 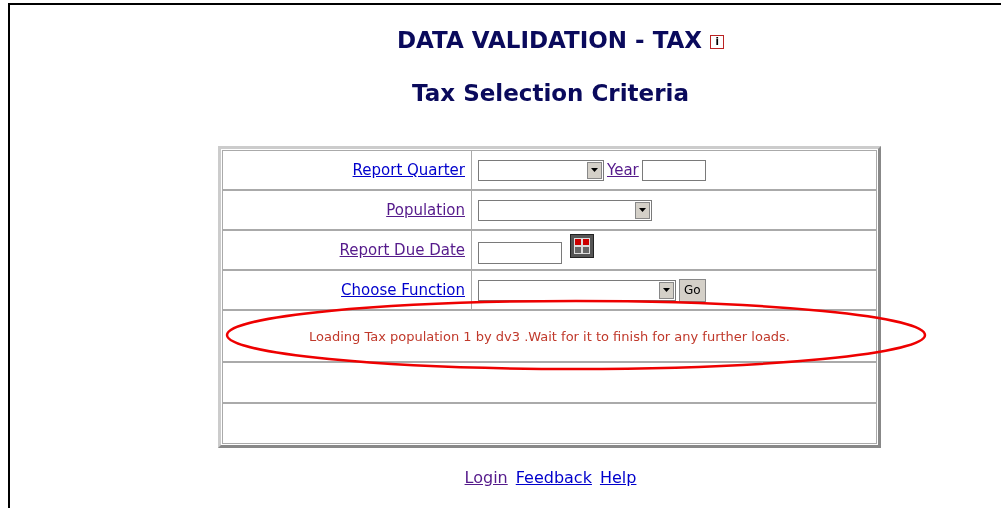 What do you see at coordinates (623, 170) in the screenshot?
I see `year-link: Year` at bounding box center [623, 170].